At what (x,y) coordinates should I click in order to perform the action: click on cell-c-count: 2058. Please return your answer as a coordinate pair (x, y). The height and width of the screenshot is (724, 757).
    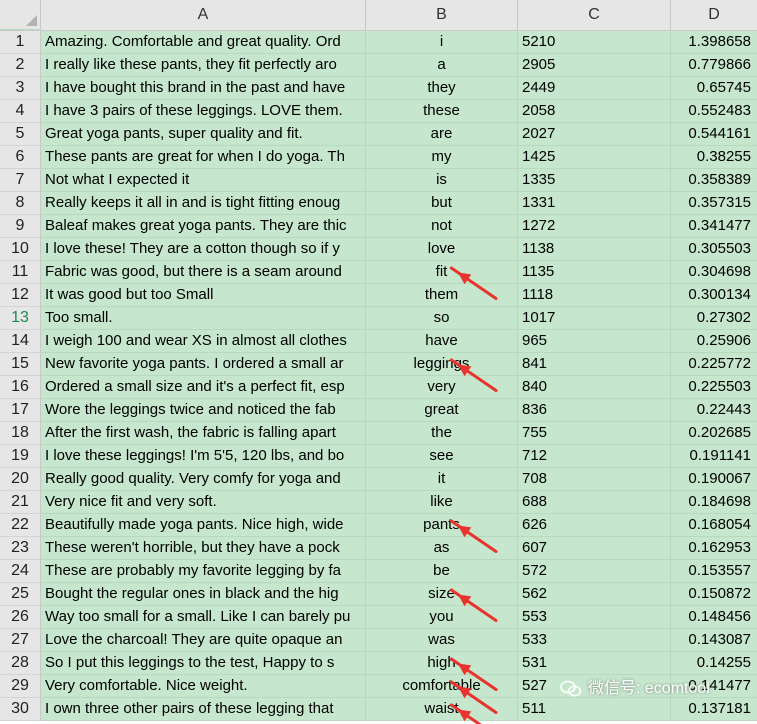
    Looking at the image, I should click on (594, 111).